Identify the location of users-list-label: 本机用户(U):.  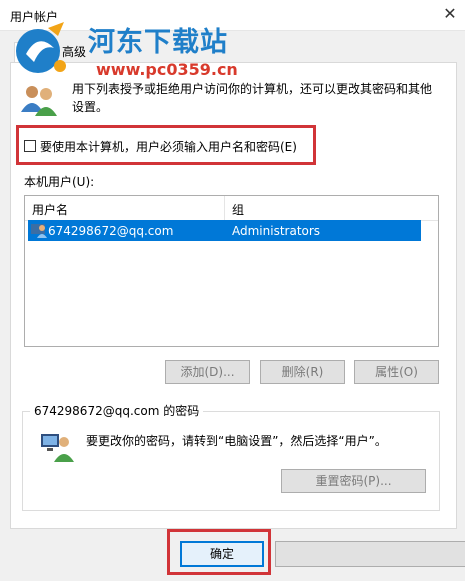
(59, 182).